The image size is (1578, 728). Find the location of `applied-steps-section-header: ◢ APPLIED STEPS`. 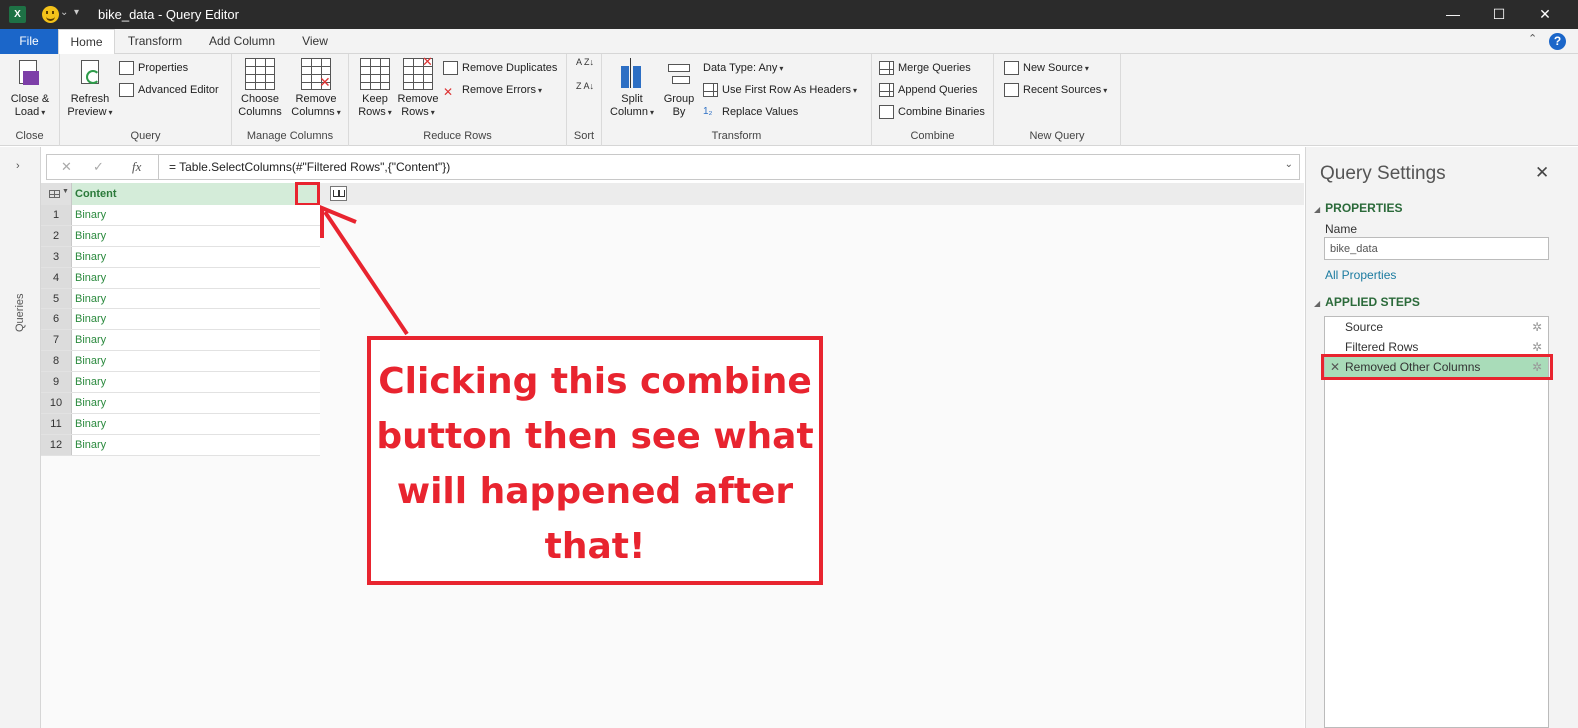

applied-steps-section-header: ◢ APPLIED STEPS is located at coordinates (1367, 302).